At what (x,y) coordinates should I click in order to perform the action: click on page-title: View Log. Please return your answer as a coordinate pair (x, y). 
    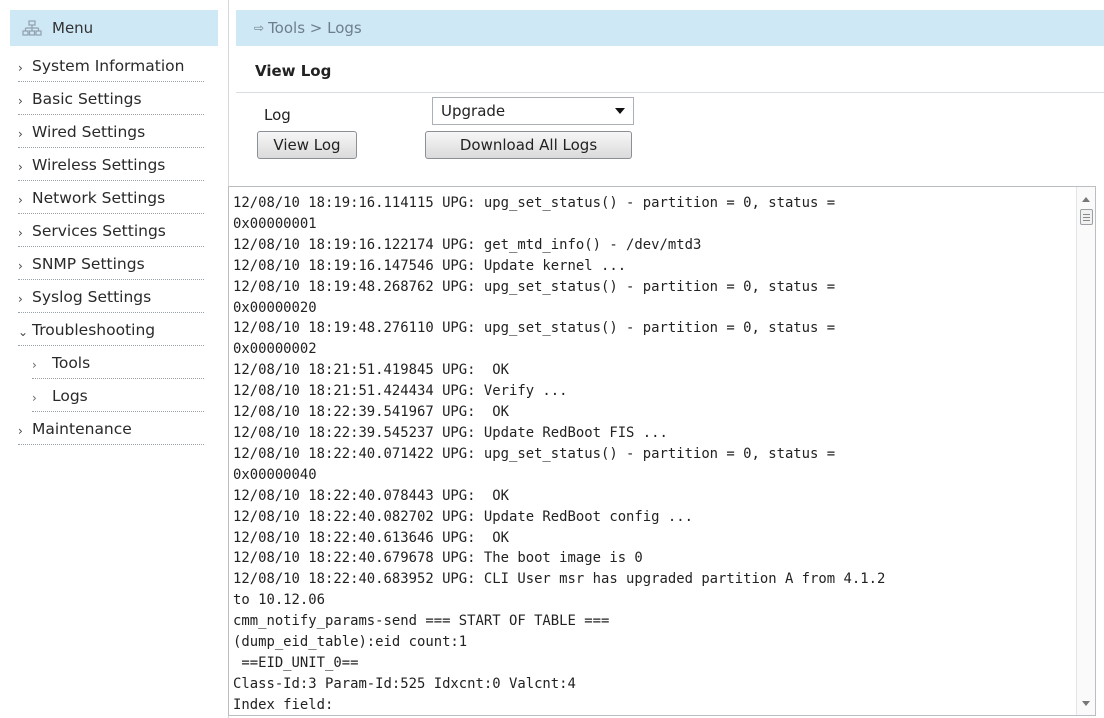
    Looking at the image, I should click on (293, 71).